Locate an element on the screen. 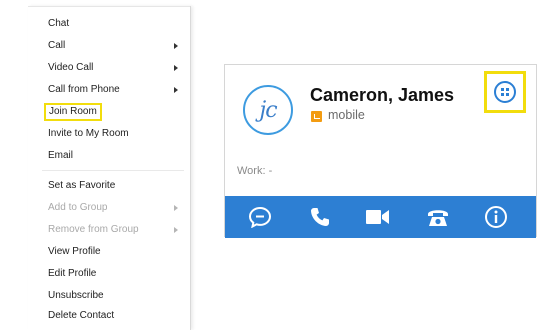 The width and height of the screenshot is (537, 330). menu-item-join-room: Join Room is located at coordinates (73, 112).